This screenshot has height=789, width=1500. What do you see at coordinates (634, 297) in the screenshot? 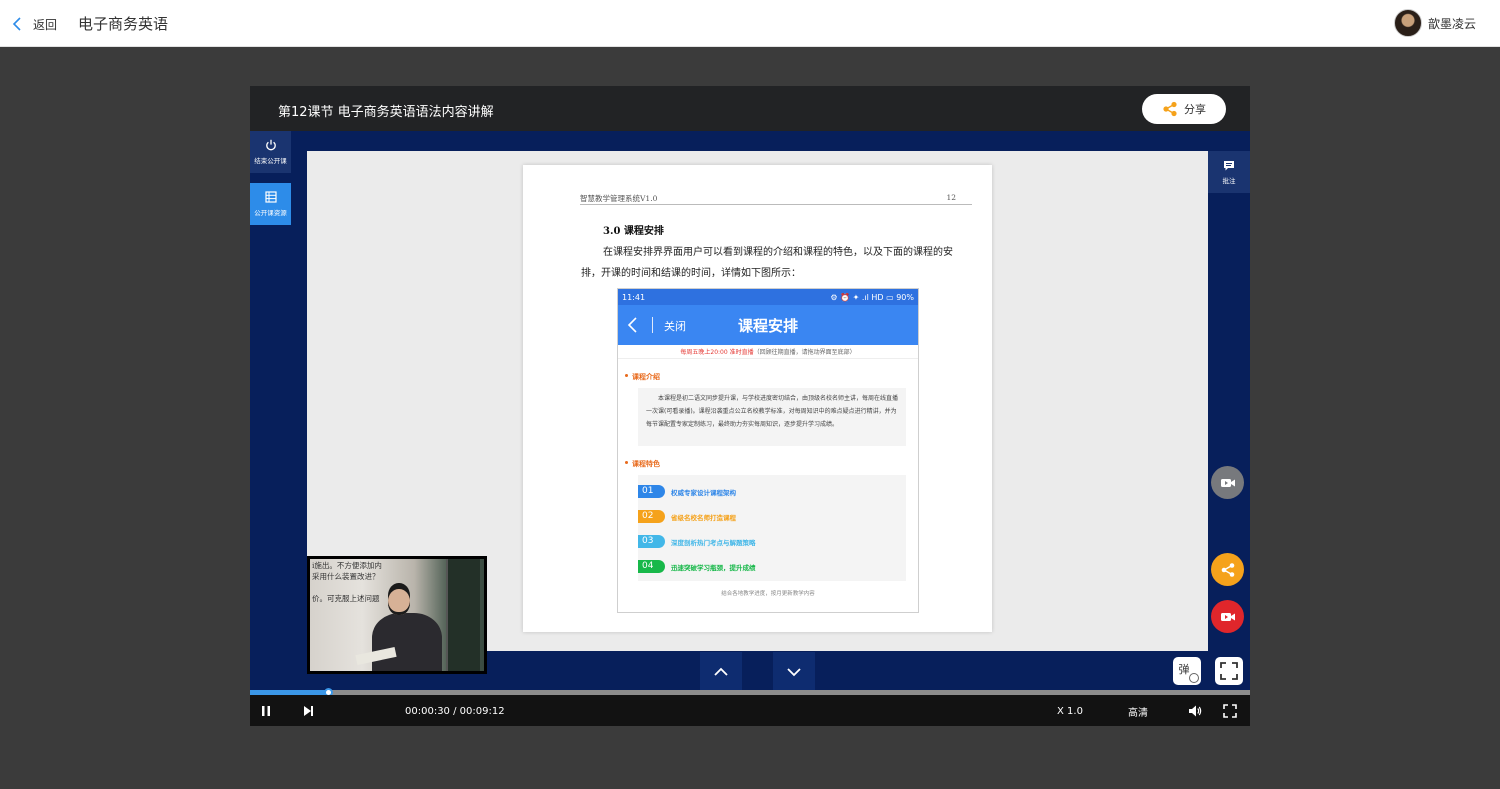
I see `phone-time: 11:41` at bounding box center [634, 297].